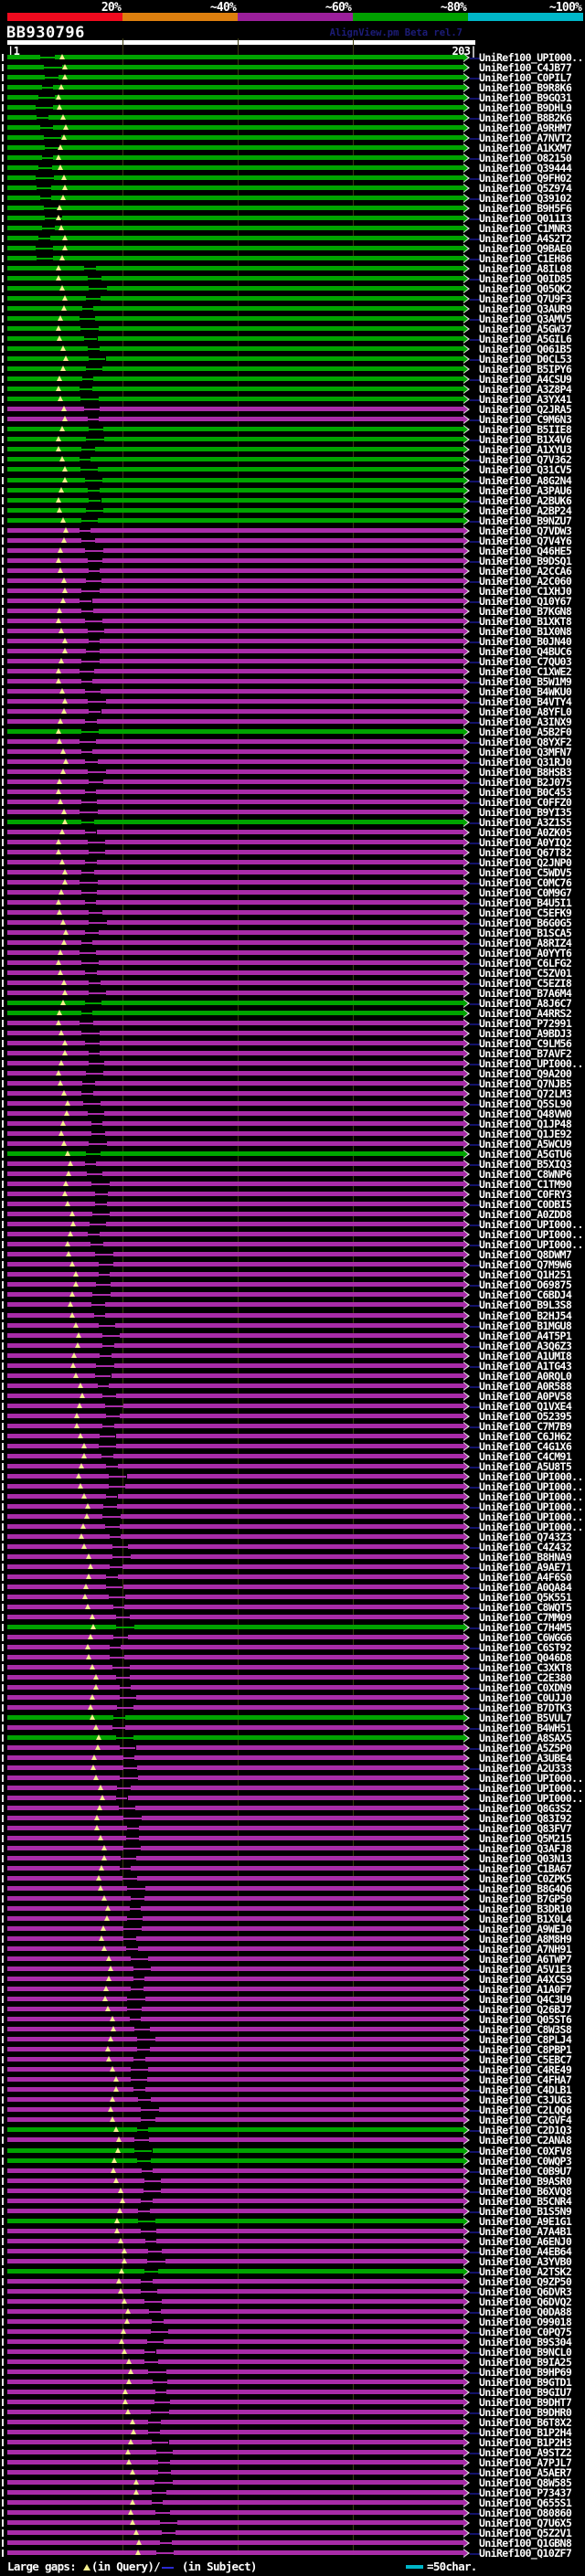 The height and width of the screenshot is (2576, 585). What do you see at coordinates (525, 2553) in the screenshot?
I see `hit-label: UniRef100_Q10ZF7` at bounding box center [525, 2553].